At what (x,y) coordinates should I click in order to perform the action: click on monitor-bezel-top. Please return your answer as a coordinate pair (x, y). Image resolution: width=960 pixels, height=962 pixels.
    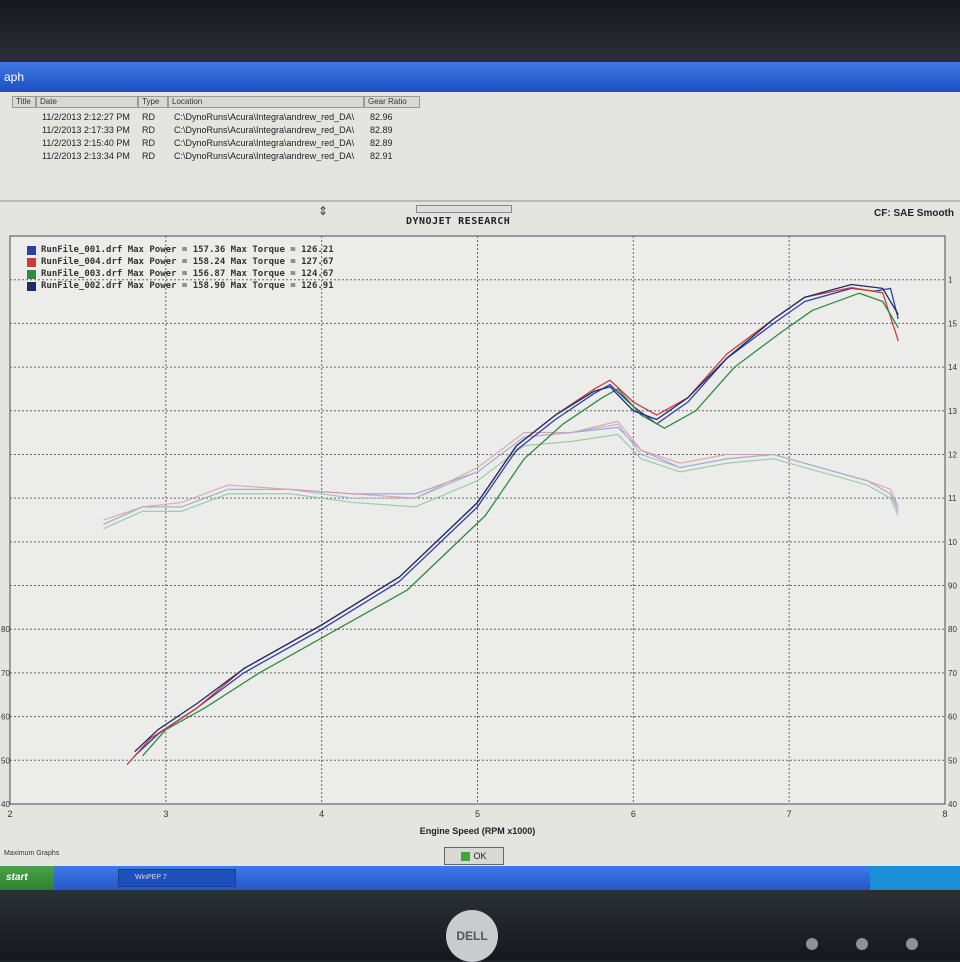
    Looking at the image, I should click on (480, 31).